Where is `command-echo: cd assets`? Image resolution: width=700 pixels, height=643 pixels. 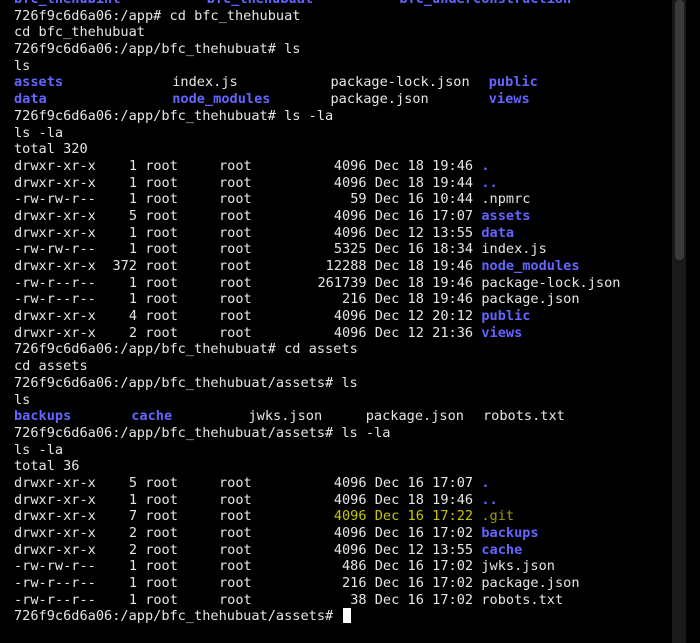 command-echo: cd assets is located at coordinates (343, 366).